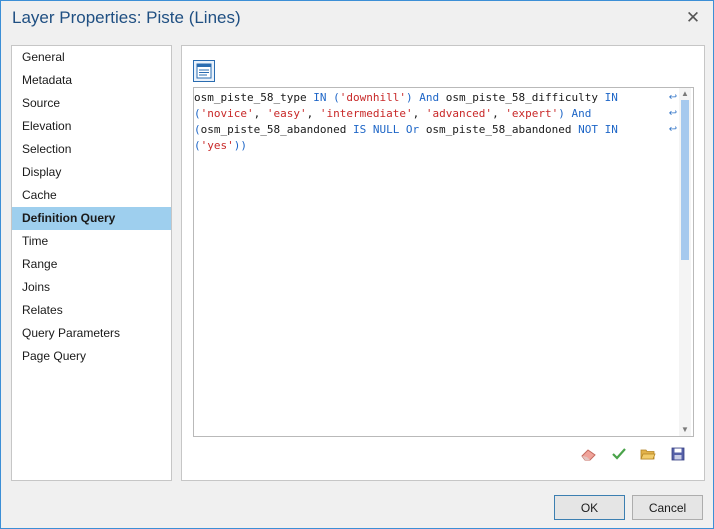 The height and width of the screenshot is (529, 714). What do you see at coordinates (693, 18) in the screenshot?
I see `close-icon: ✕` at bounding box center [693, 18].